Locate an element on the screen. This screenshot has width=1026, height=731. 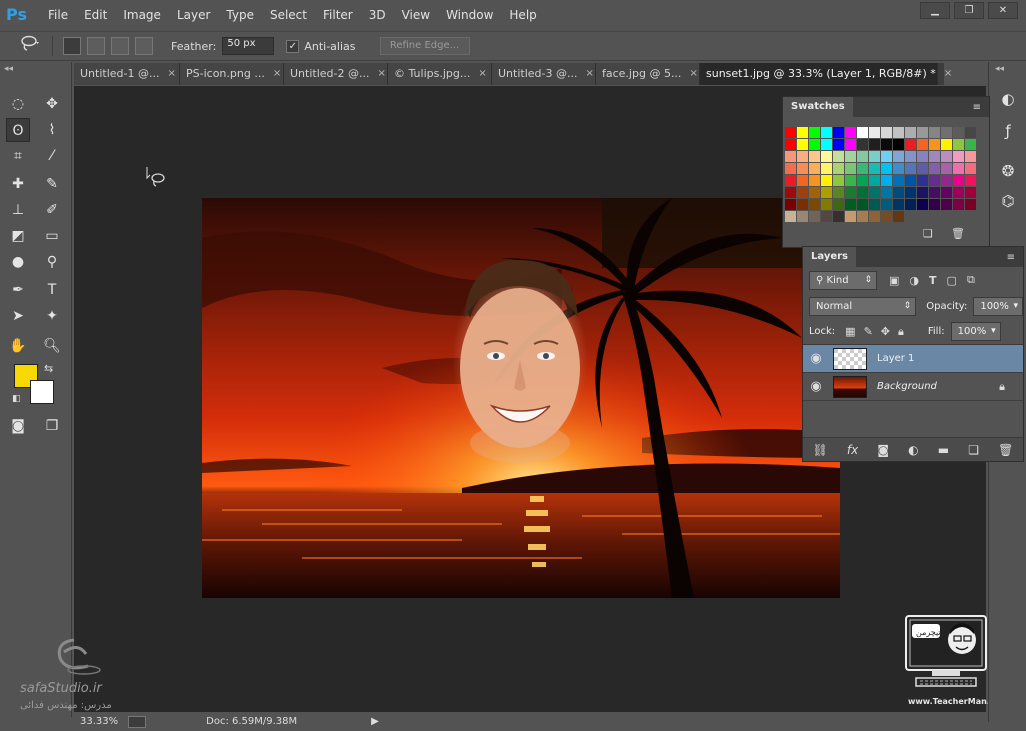
blend-mode-dropdown: Normal ⇕ is located at coordinates (863, 306).